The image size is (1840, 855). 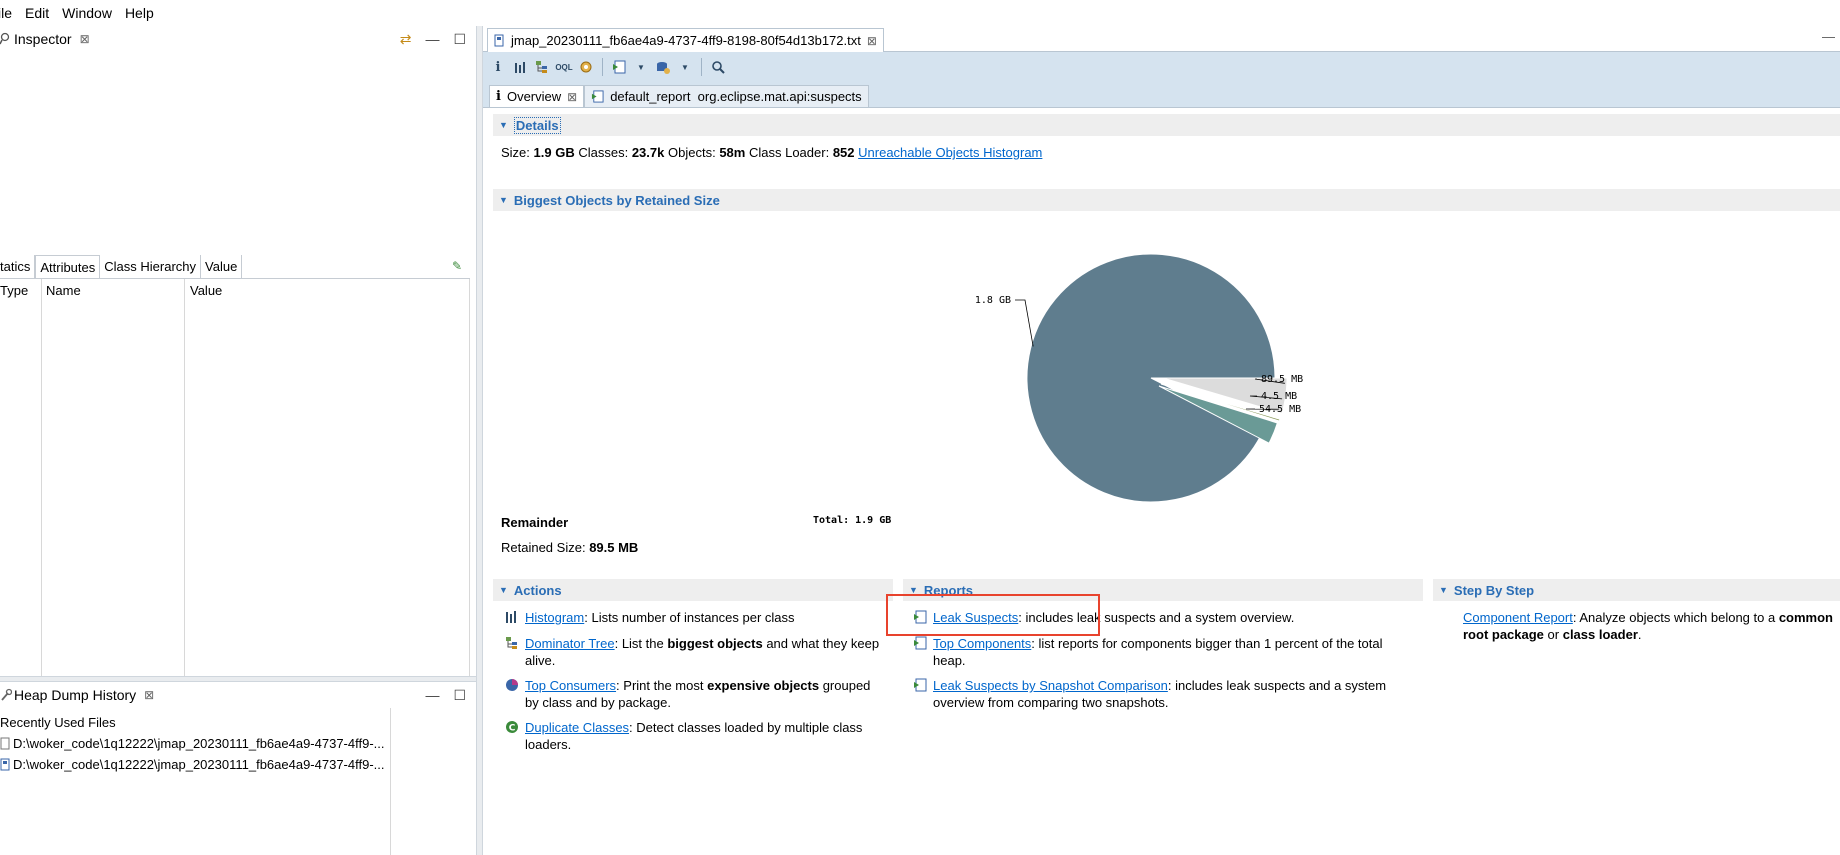 What do you see at coordinates (982, 643) in the screenshot?
I see `top-components-link: Top Components` at bounding box center [982, 643].